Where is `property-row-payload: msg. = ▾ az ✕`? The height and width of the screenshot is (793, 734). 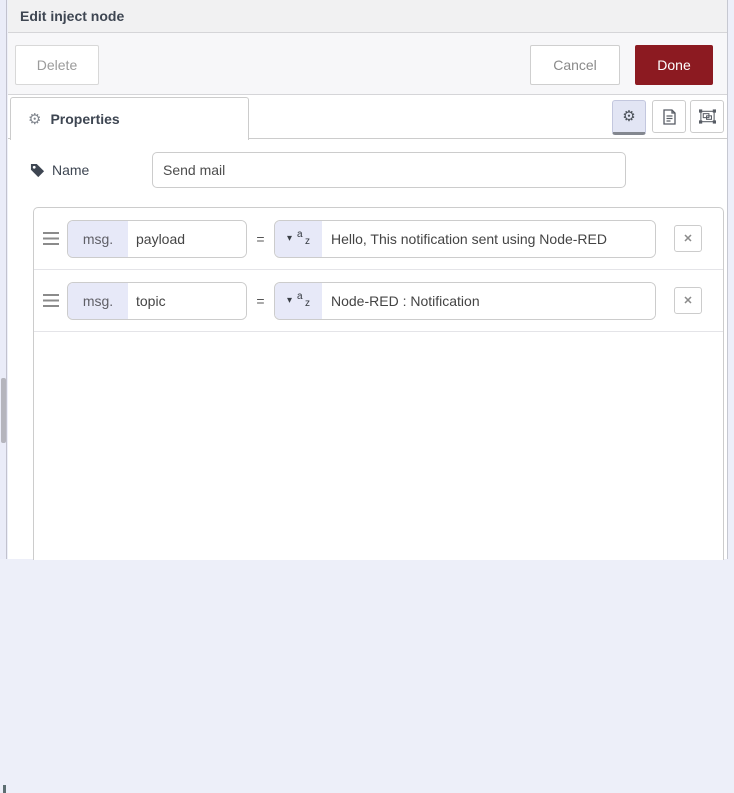 property-row-payload: msg. = ▾ az ✕ is located at coordinates (378, 239).